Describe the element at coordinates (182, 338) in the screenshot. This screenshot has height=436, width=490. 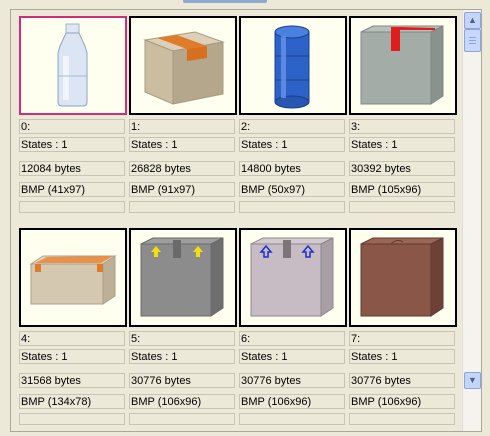
I see `sprite-index-5: 5:` at that location.